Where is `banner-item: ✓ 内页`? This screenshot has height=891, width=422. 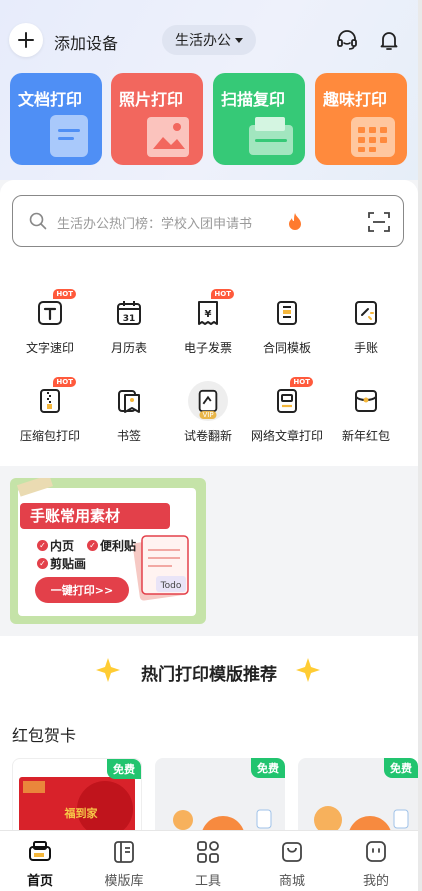
banner-item: ✓ 内页 is located at coordinates (55, 545).